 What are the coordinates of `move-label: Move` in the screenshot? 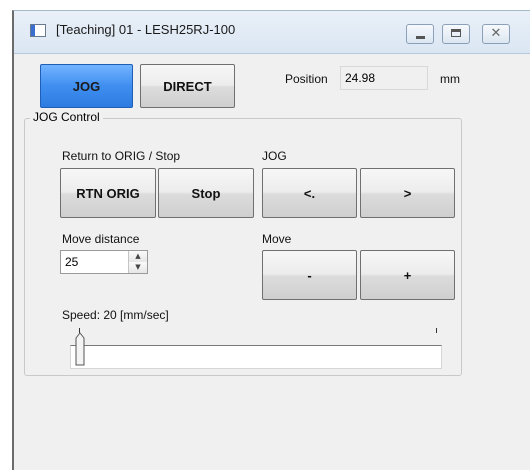 It's located at (277, 239).